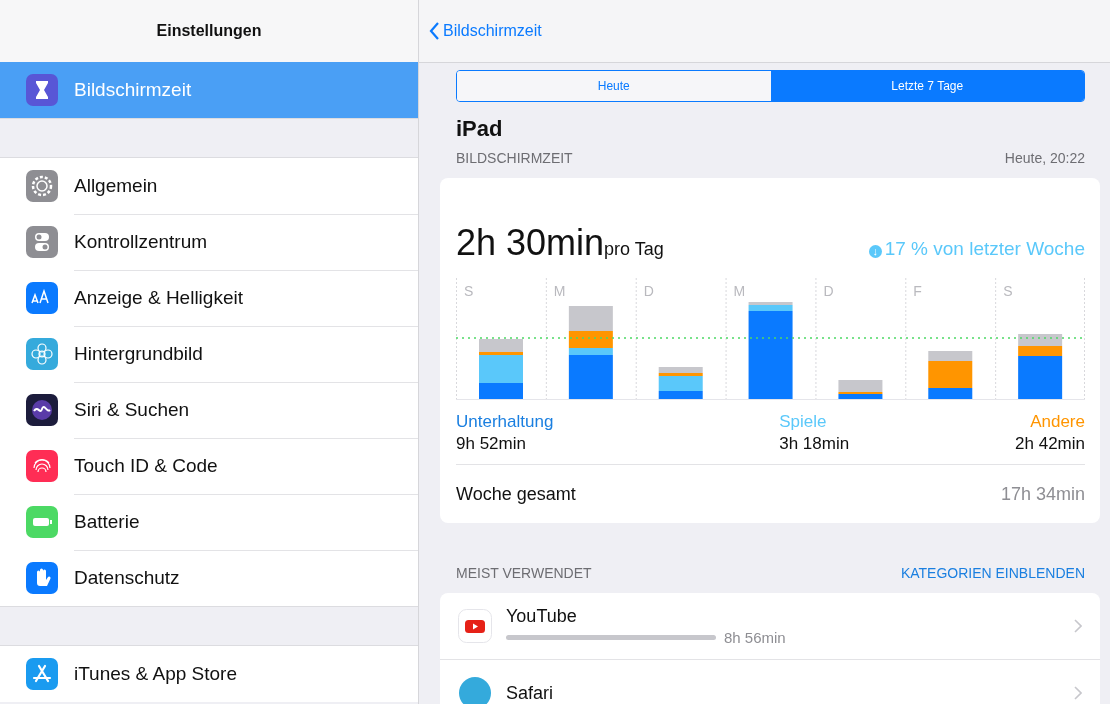 The image size is (1110, 704). I want to click on total-time: 17h 34min, so click(1042, 494).